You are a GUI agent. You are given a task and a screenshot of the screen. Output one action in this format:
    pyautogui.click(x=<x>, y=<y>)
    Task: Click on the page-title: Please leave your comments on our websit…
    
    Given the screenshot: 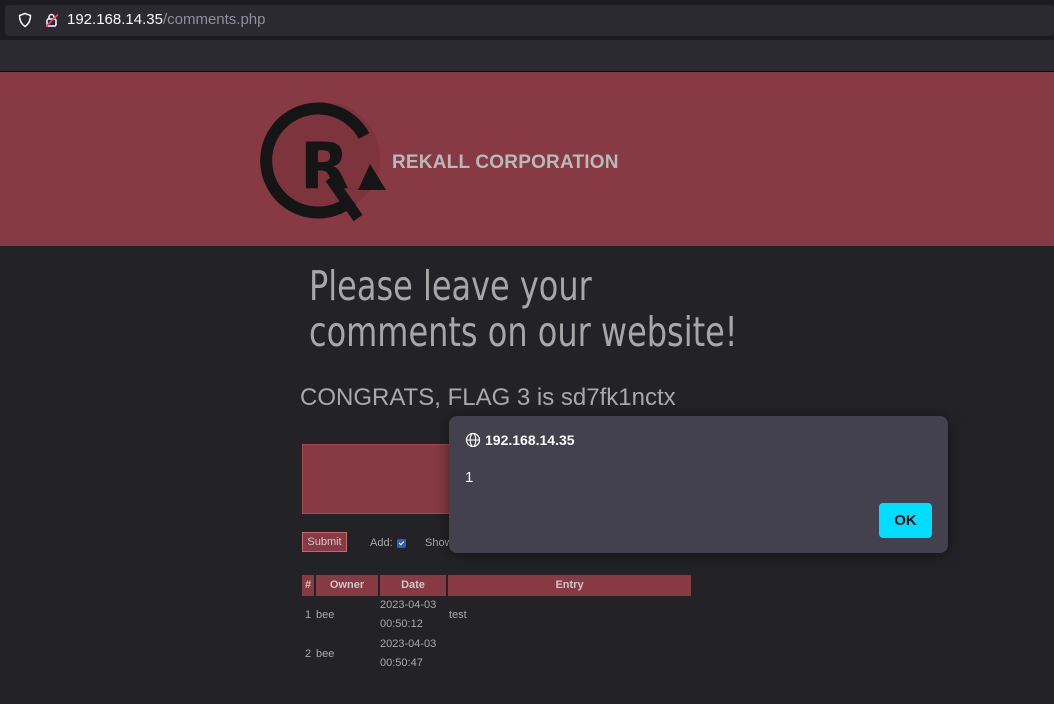 What is the action you would take?
    pyautogui.click(x=523, y=309)
    